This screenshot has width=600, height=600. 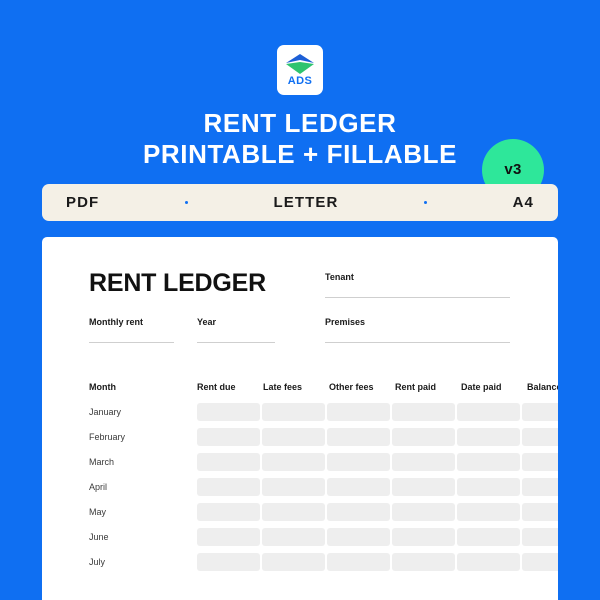 What do you see at coordinates (98, 512) in the screenshot?
I see `row-month-label: May` at bounding box center [98, 512].